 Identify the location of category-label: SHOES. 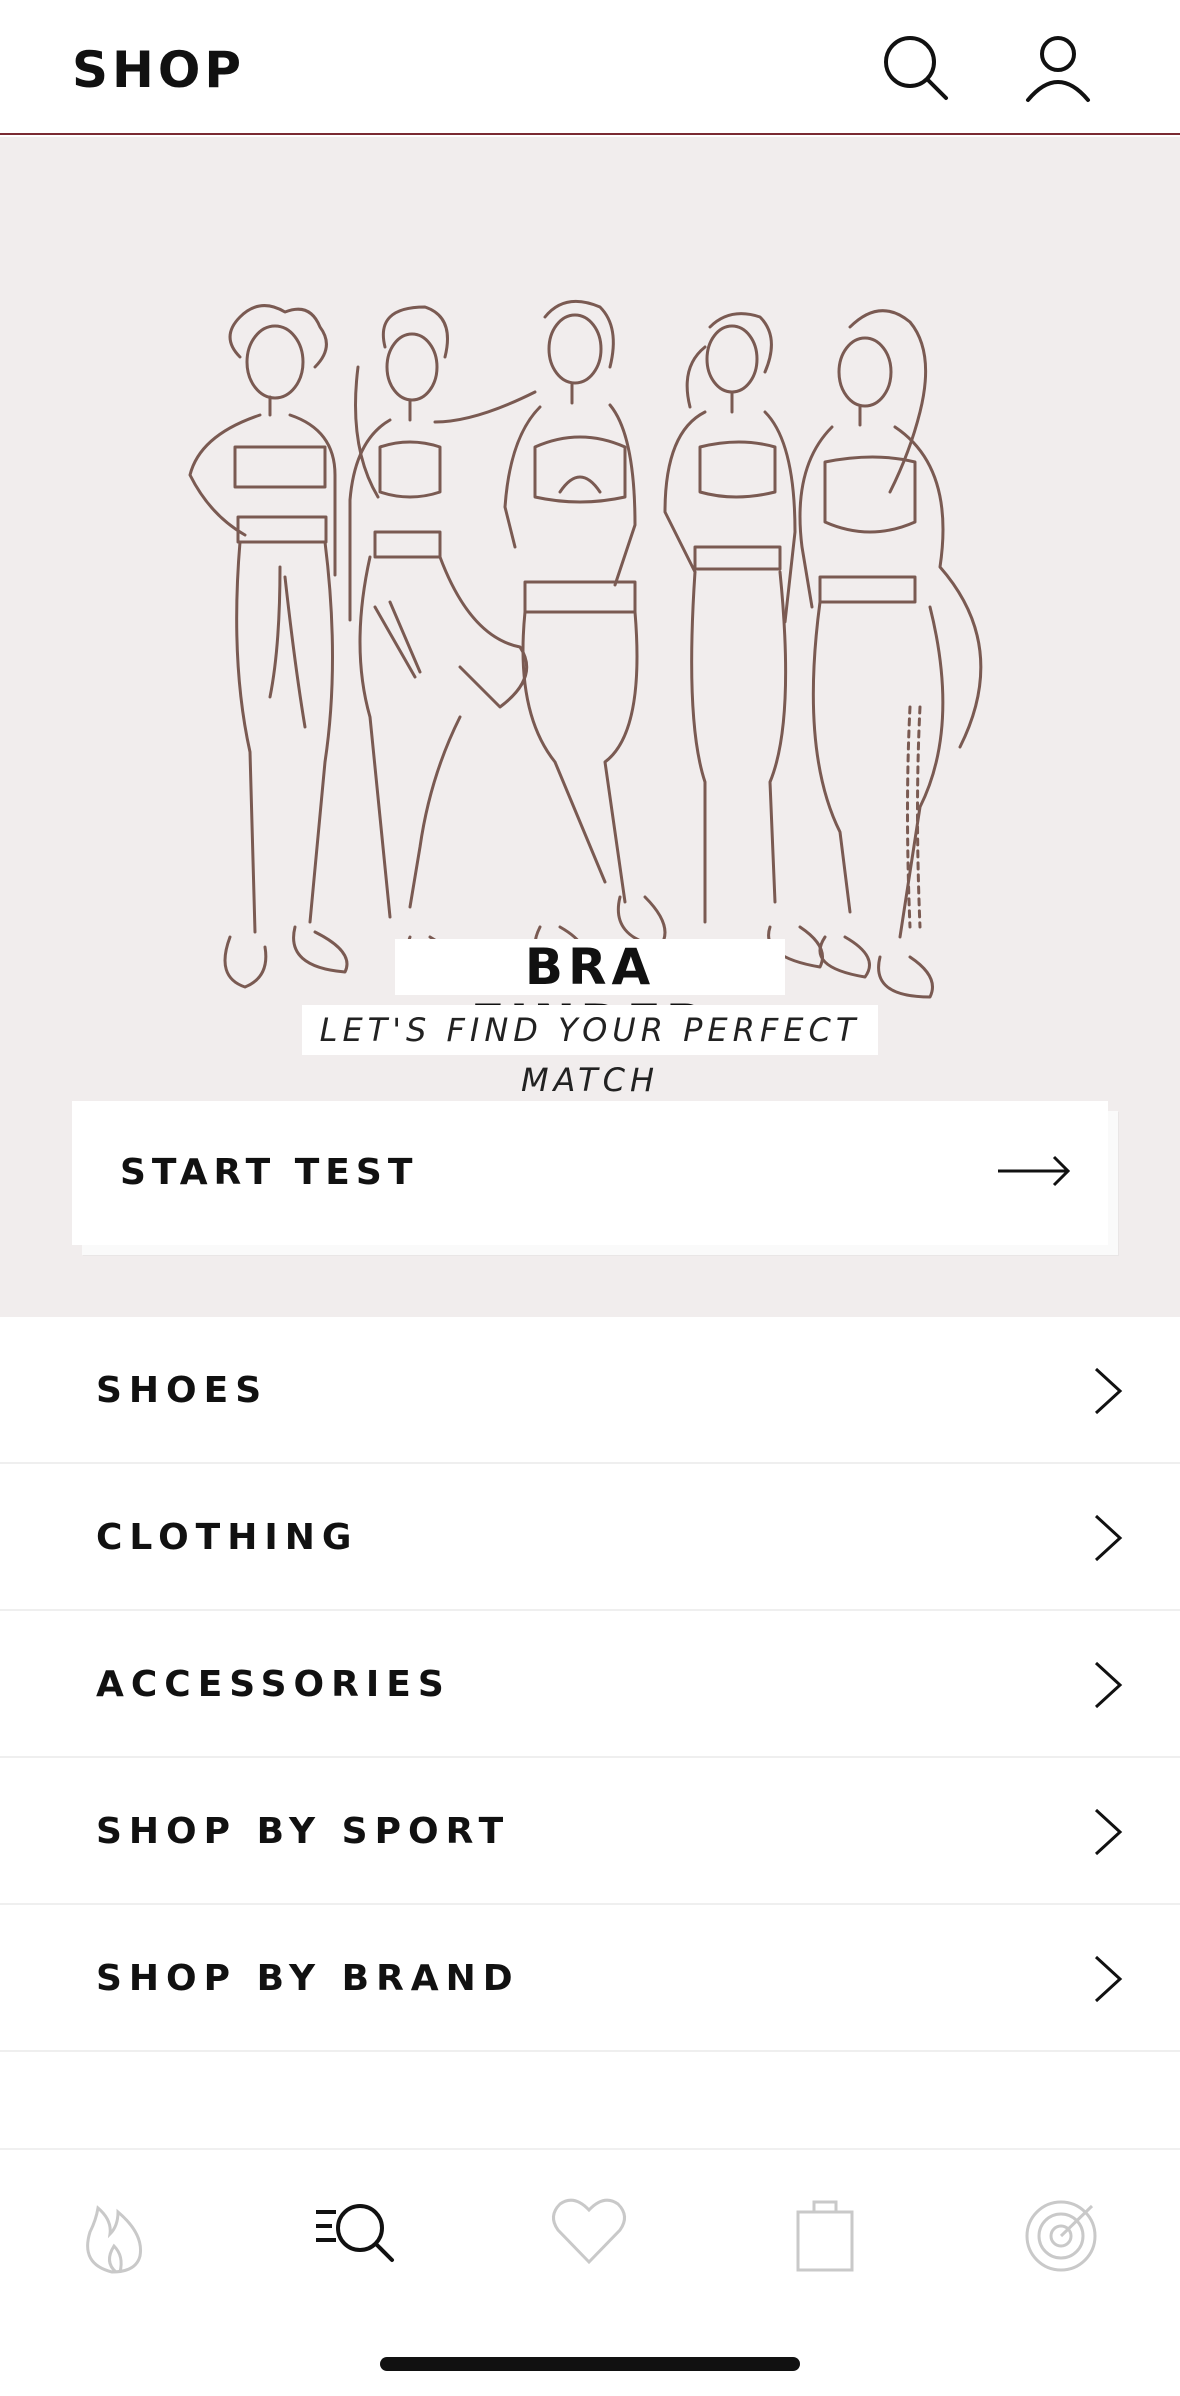
(182, 1390).